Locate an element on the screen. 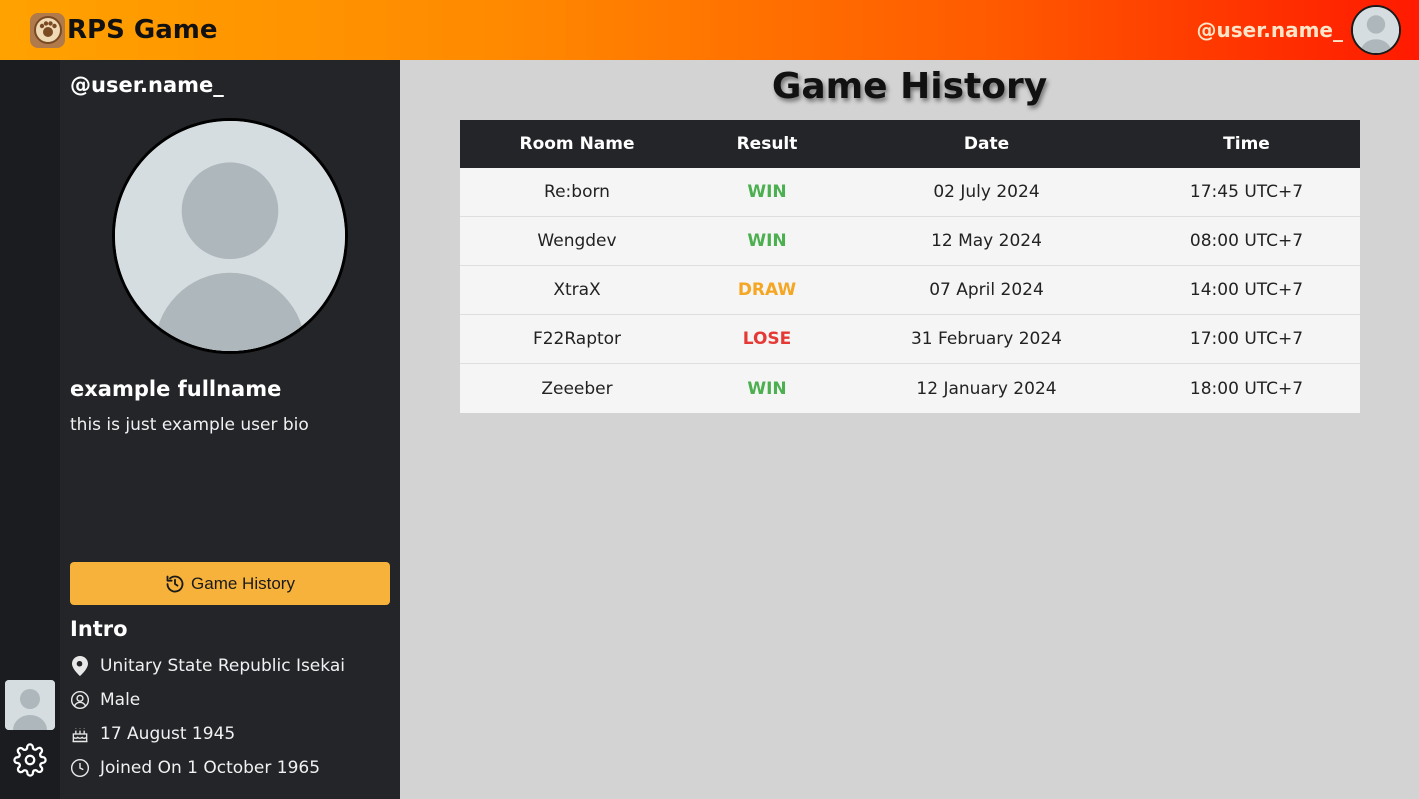  info-gender: Male is located at coordinates (105, 700).